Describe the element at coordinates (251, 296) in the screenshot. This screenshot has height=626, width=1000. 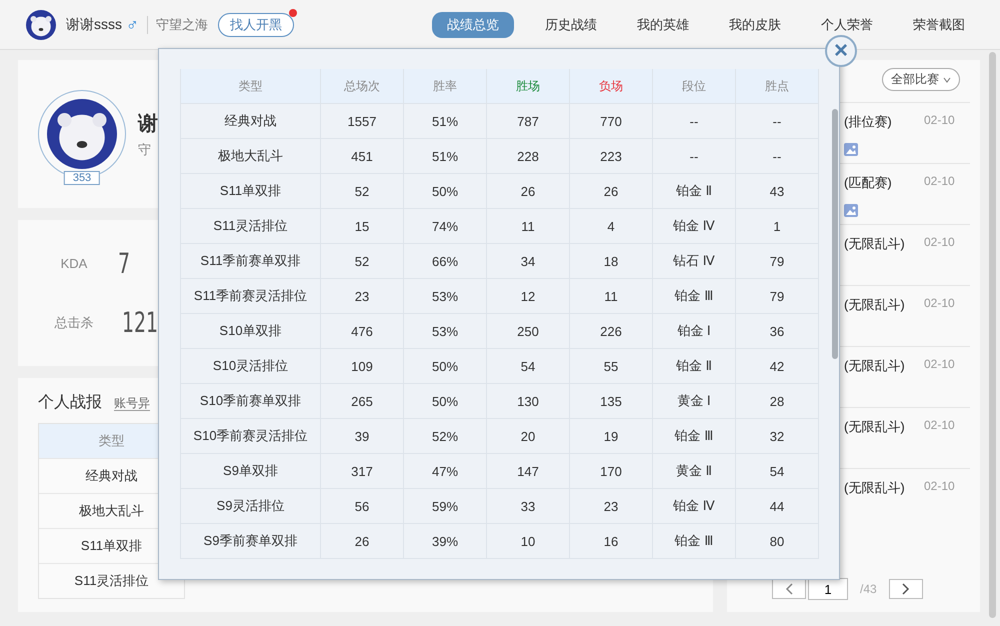
I see `table-cell: S11季前赛灵活排位` at that location.